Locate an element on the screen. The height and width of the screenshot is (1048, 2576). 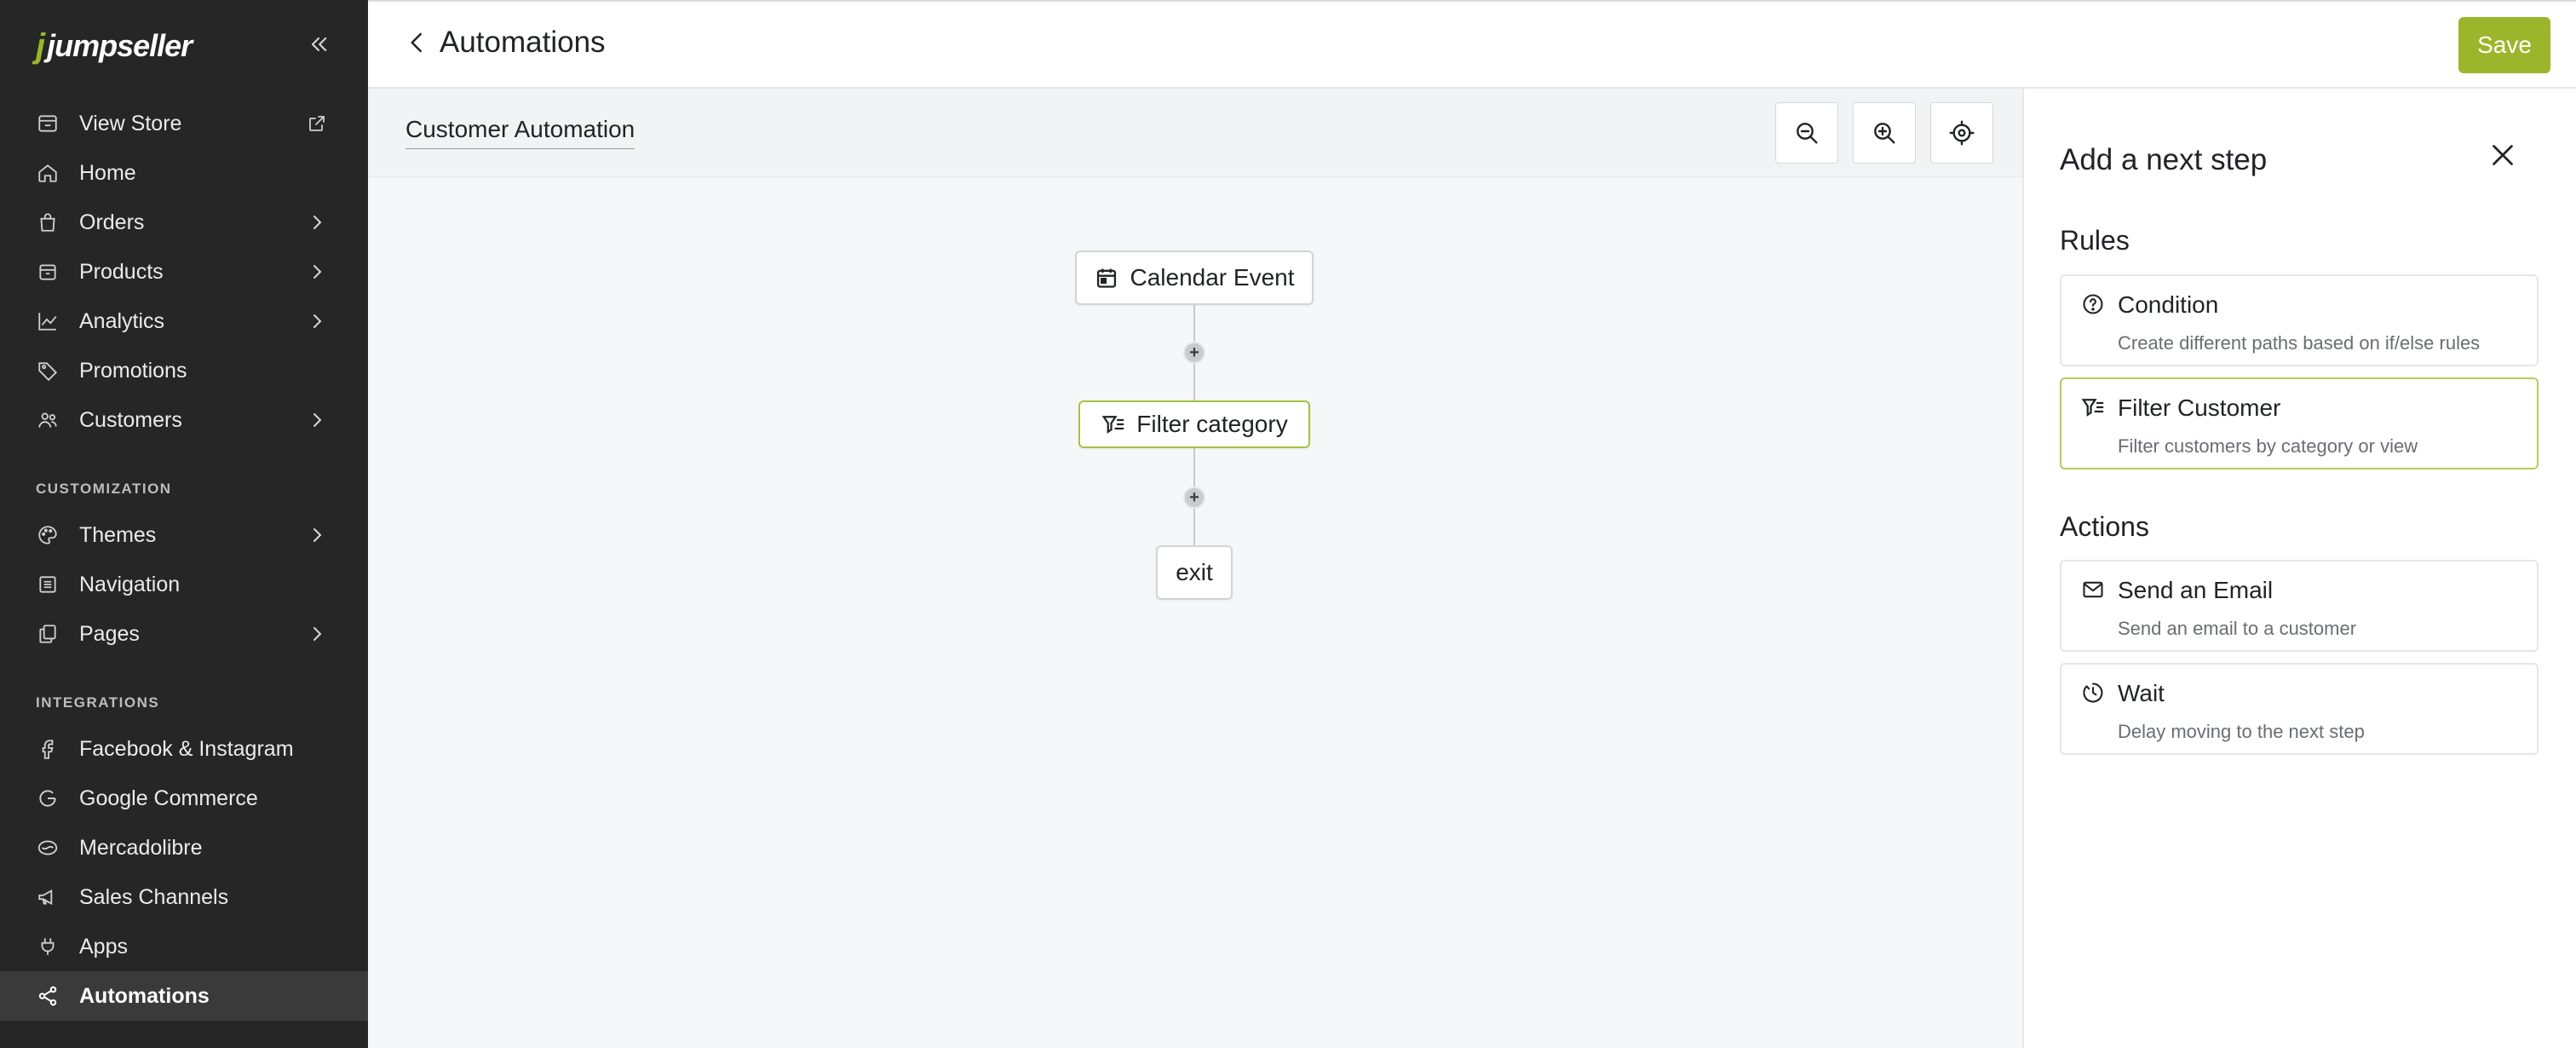
option-description: Filter customers by category or view is located at coordinates (2268, 446).